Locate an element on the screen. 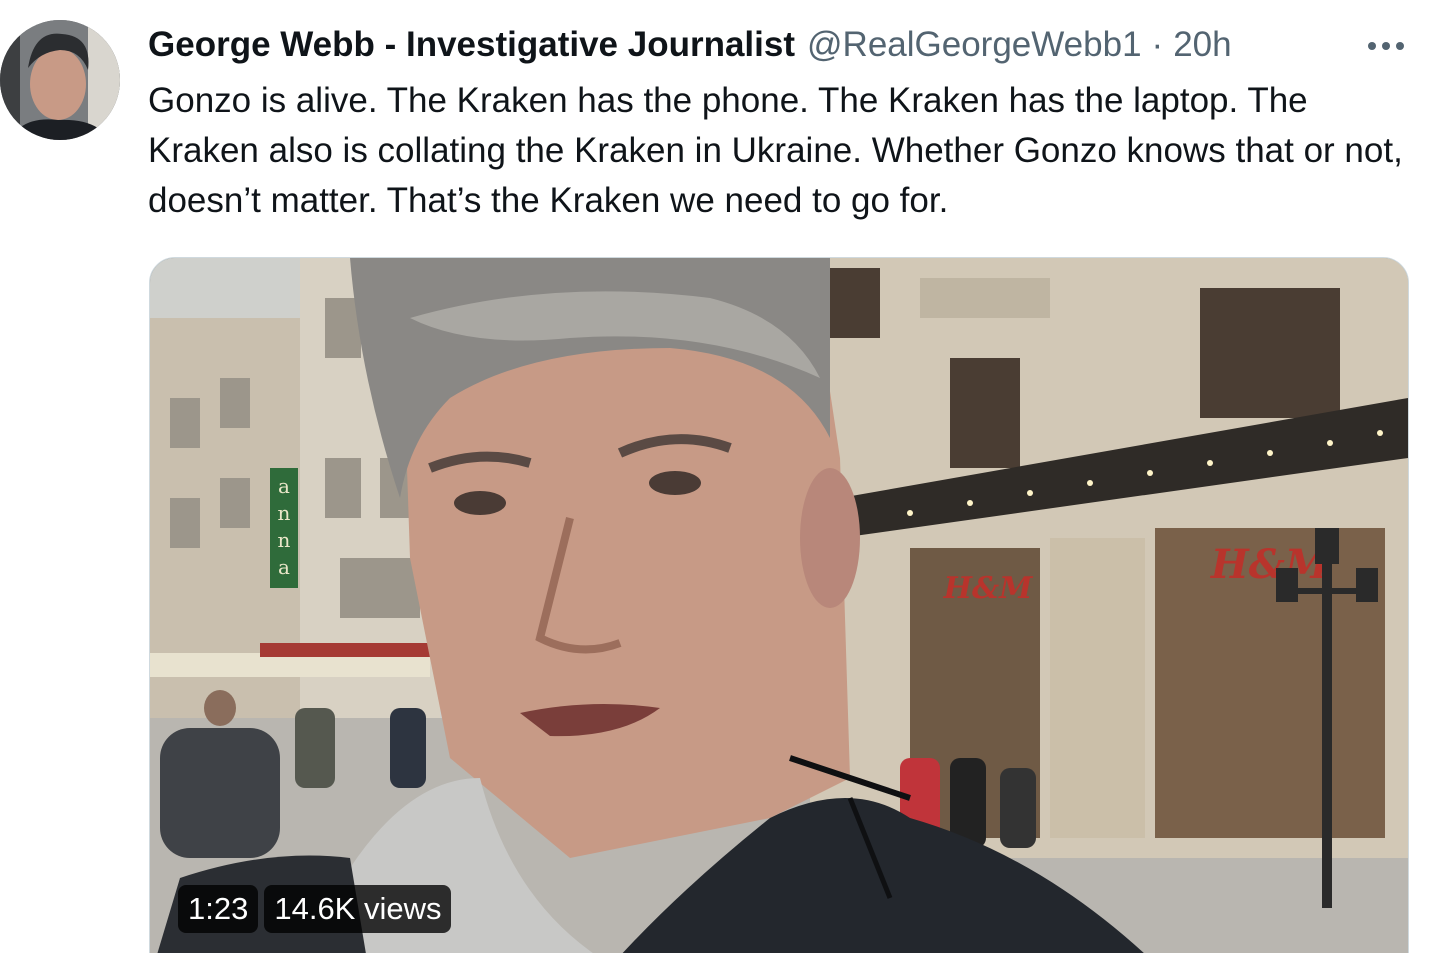  tweet-timestamp: 20h is located at coordinates (1202, 45).